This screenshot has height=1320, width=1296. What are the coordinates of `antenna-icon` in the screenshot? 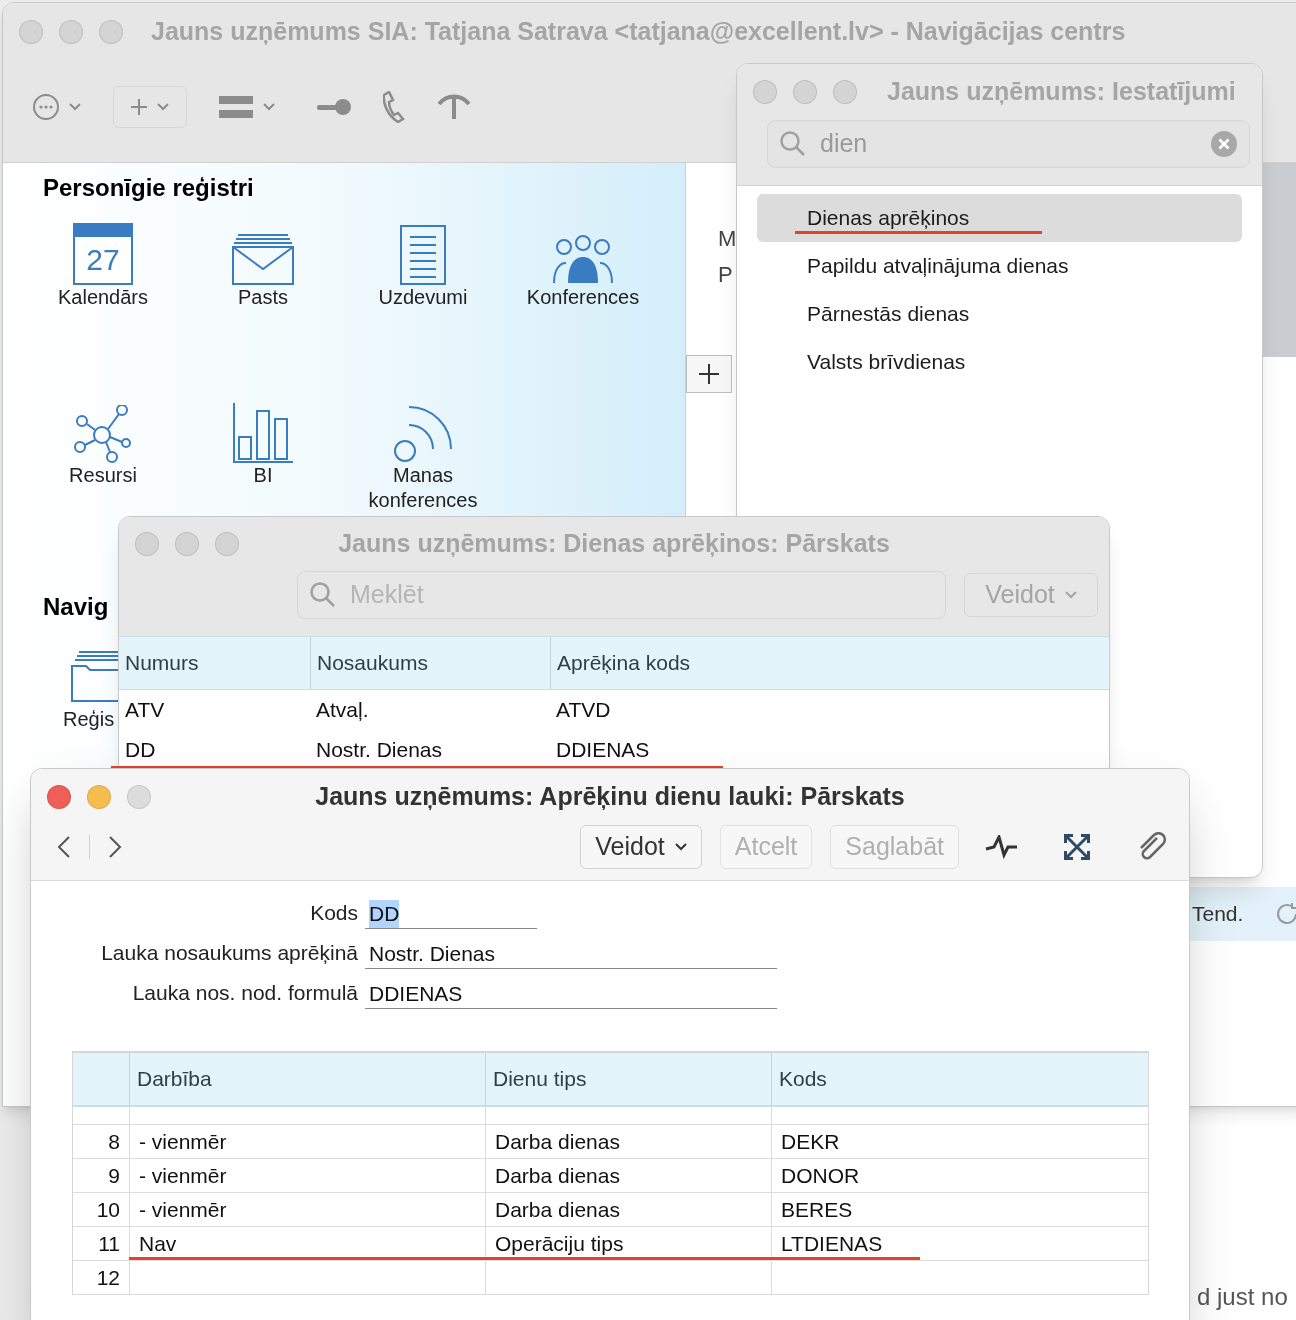 It's located at (454, 107).